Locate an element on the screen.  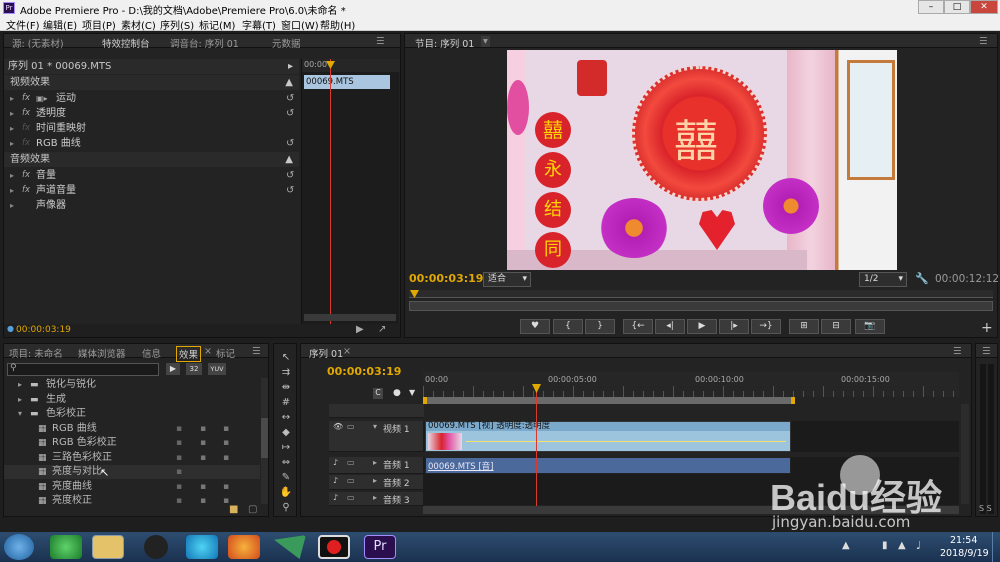
accelerated-effects-icon: ▶ is located at coordinates (173, 369).